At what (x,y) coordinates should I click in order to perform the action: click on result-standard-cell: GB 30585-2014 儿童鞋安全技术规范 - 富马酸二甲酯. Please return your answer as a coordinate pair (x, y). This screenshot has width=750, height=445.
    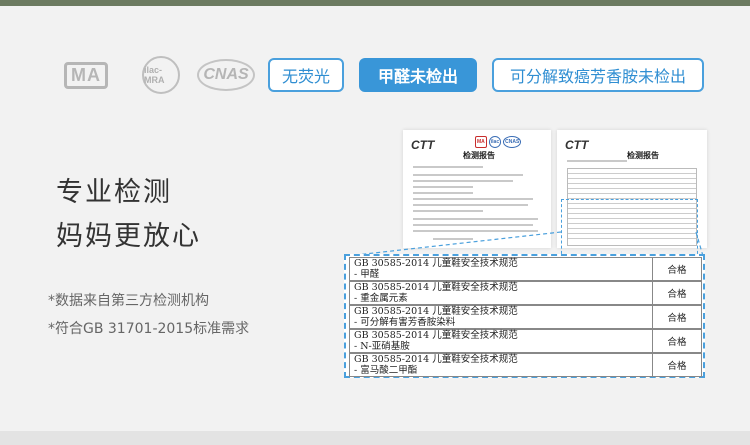
    Looking at the image, I should click on (501, 365).